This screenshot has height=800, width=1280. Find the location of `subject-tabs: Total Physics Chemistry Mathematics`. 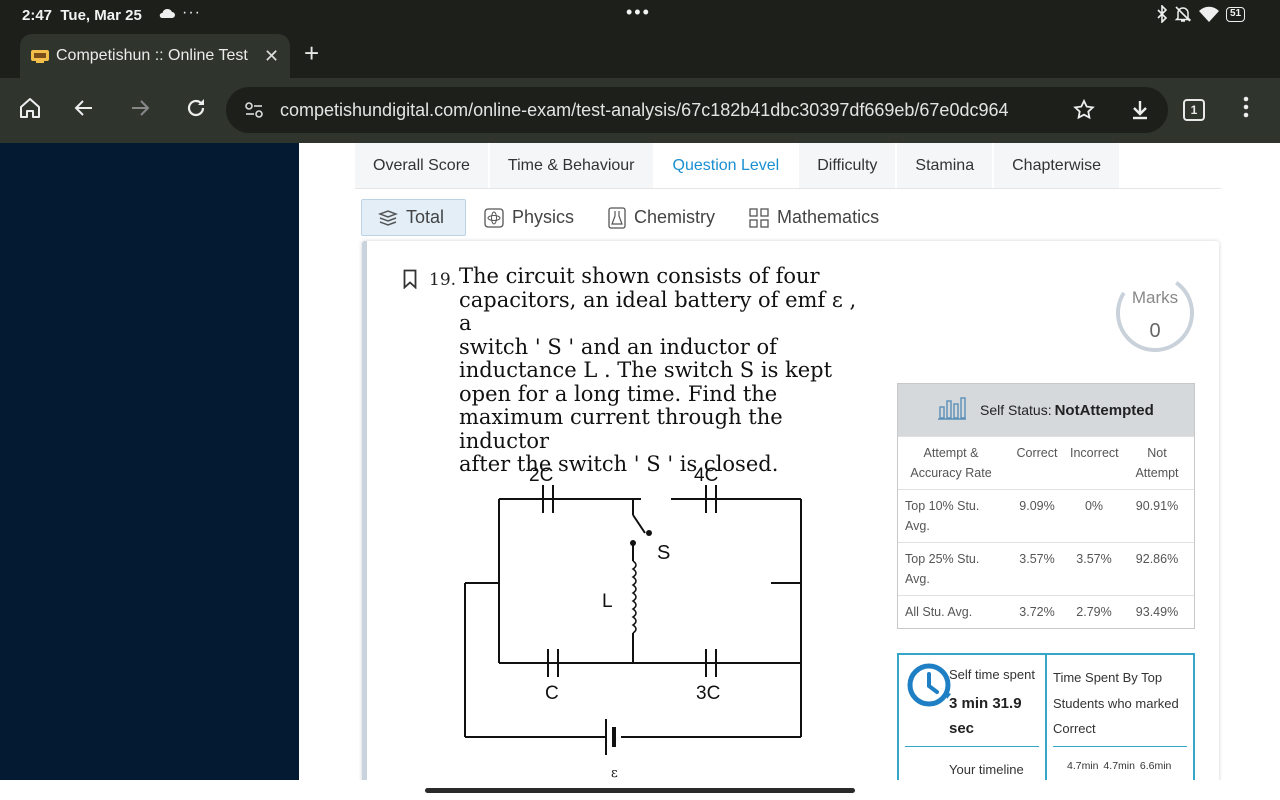

subject-tabs: Total Physics Chemistry Mathematics is located at coordinates (629, 217).